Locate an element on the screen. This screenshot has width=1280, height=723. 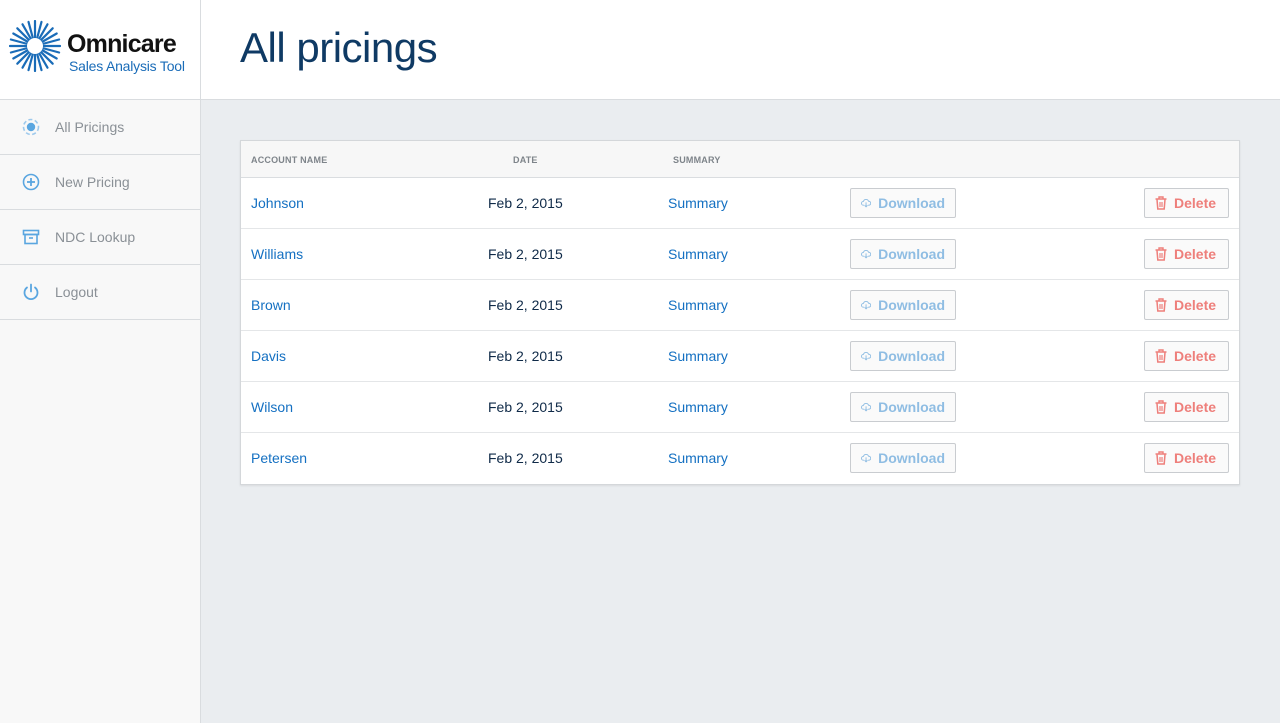
account-name-link: Johnson is located at coordinates (277, 203).